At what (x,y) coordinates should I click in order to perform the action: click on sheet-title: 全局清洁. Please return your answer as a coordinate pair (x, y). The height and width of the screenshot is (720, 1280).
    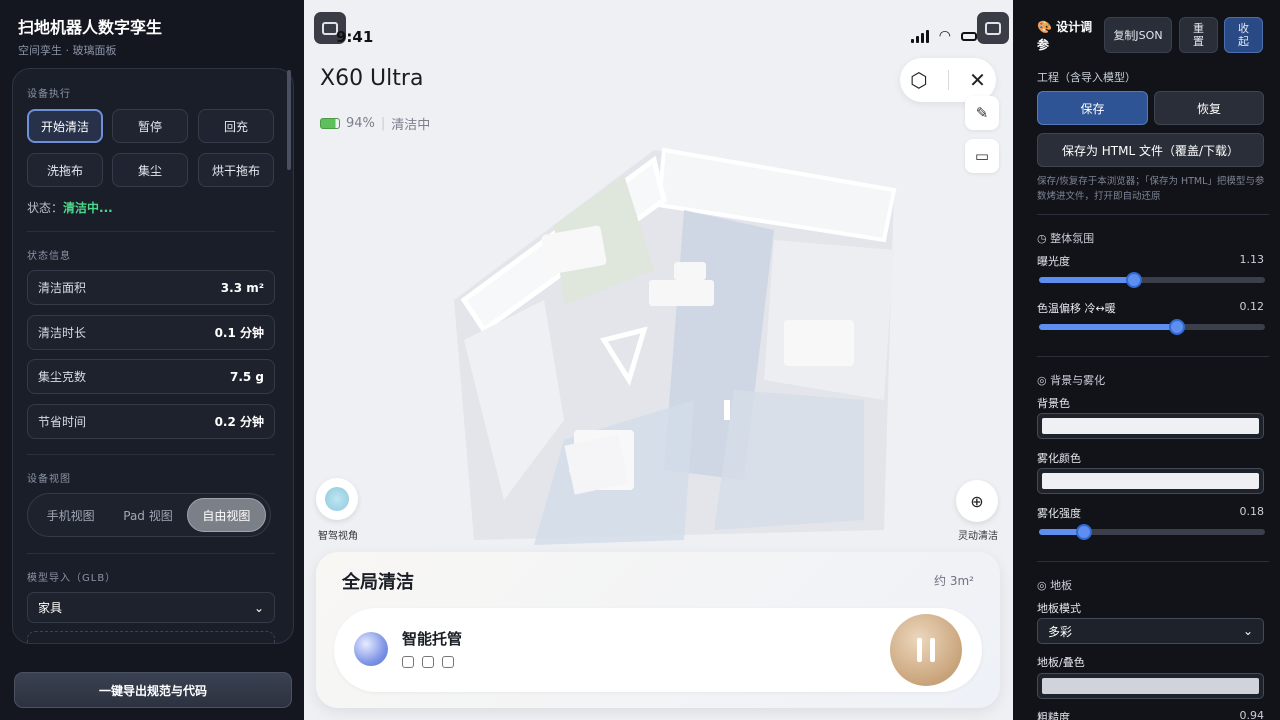
    Looking at the image, I should click on (378, 582).